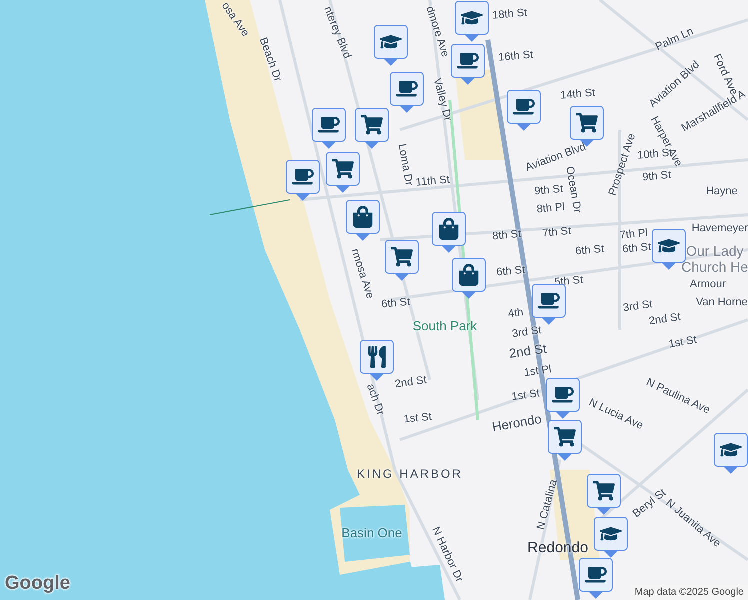 The width and height of the screenshot is (748, 600). I want to click on map-label: Redondo, so click(558, 548).